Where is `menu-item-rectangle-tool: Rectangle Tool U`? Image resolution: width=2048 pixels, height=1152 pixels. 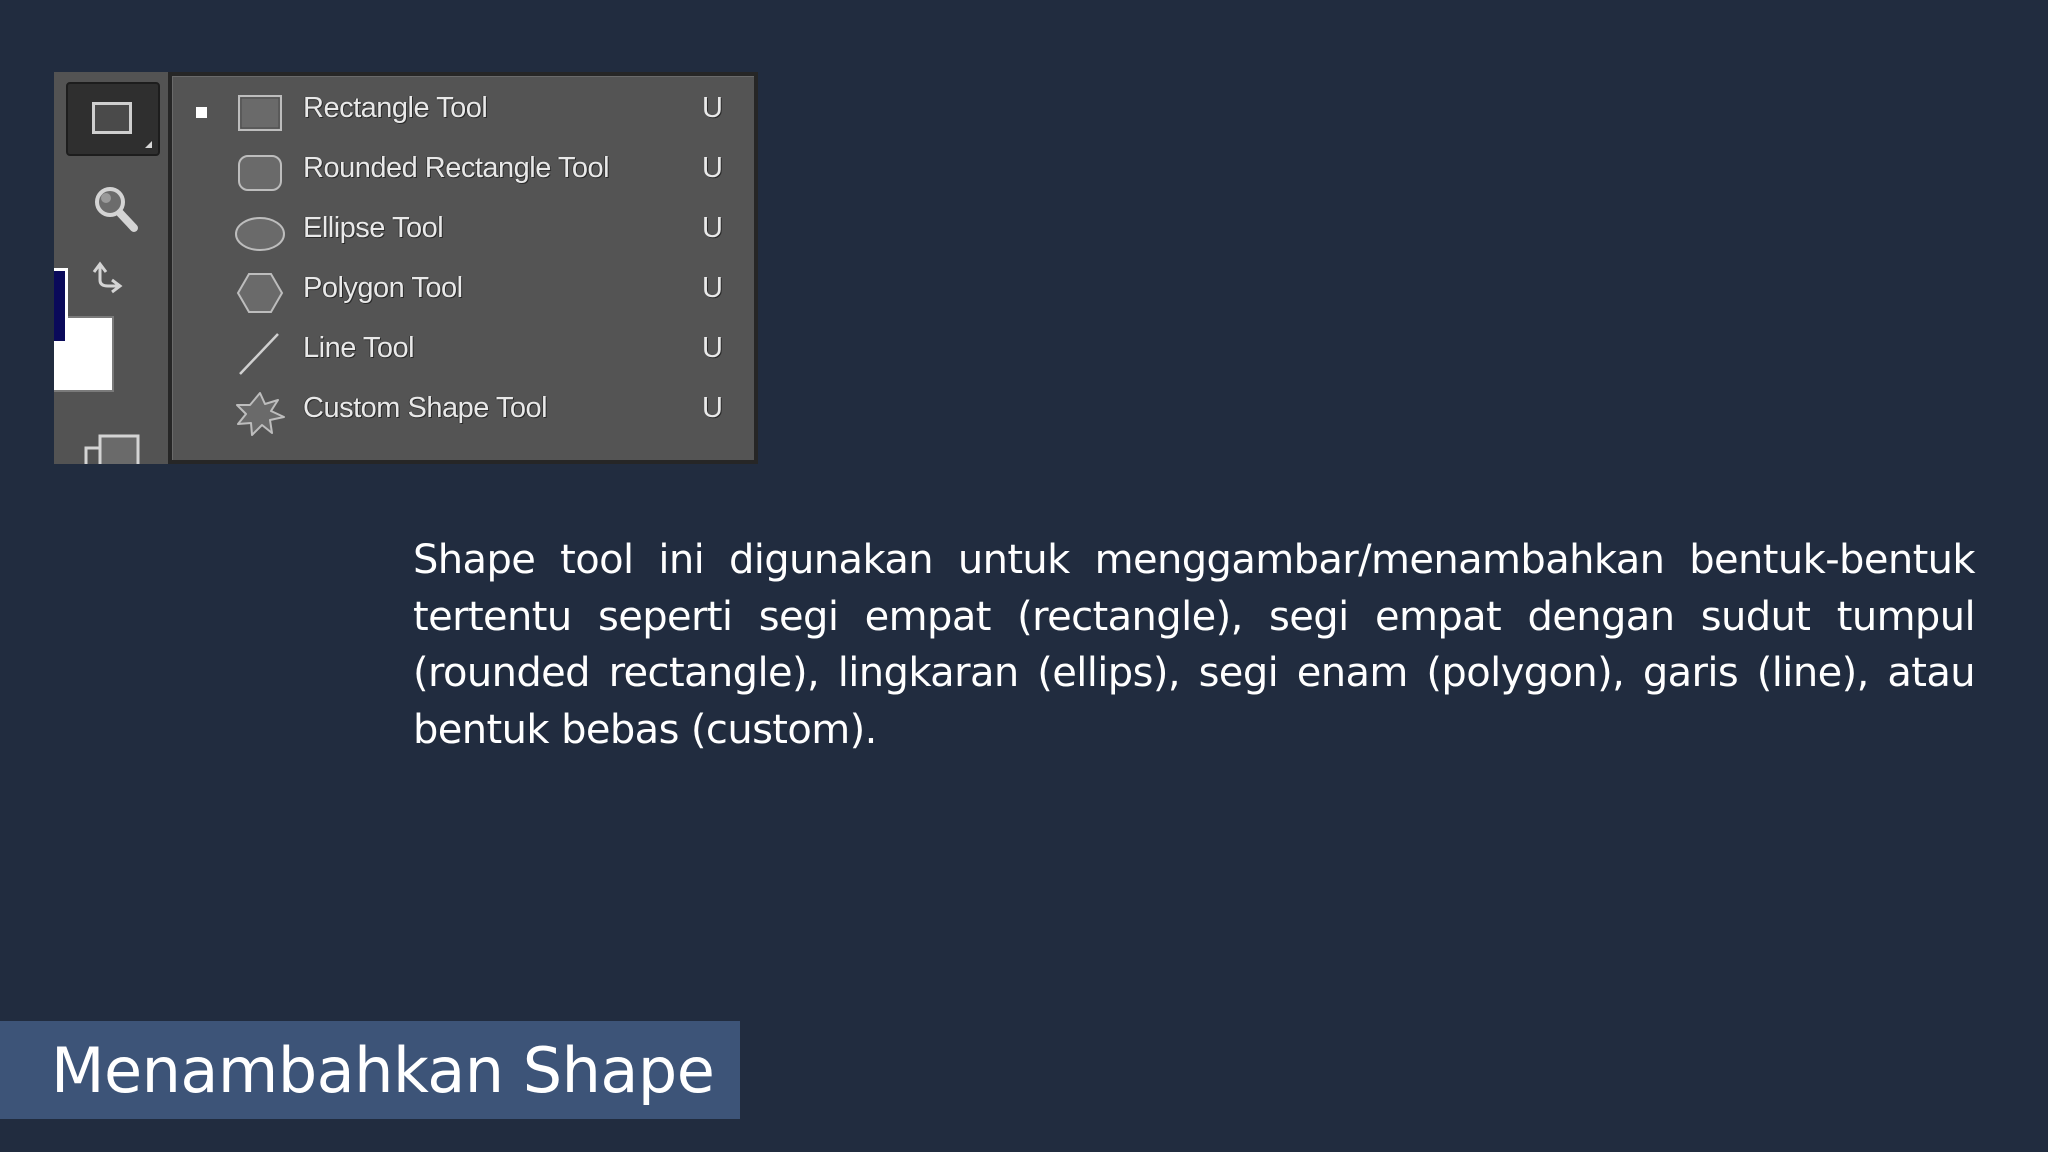 menu-item-rectangle-tool: Rectangle Tool U is located at coordinates (463, 112).